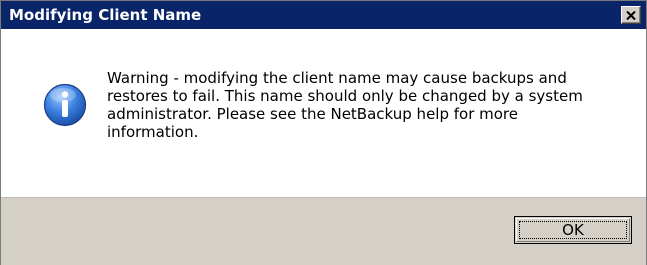 This screenshot has width=647, height=265. I want to click on ok-button-label: OK, so click(573, 230).